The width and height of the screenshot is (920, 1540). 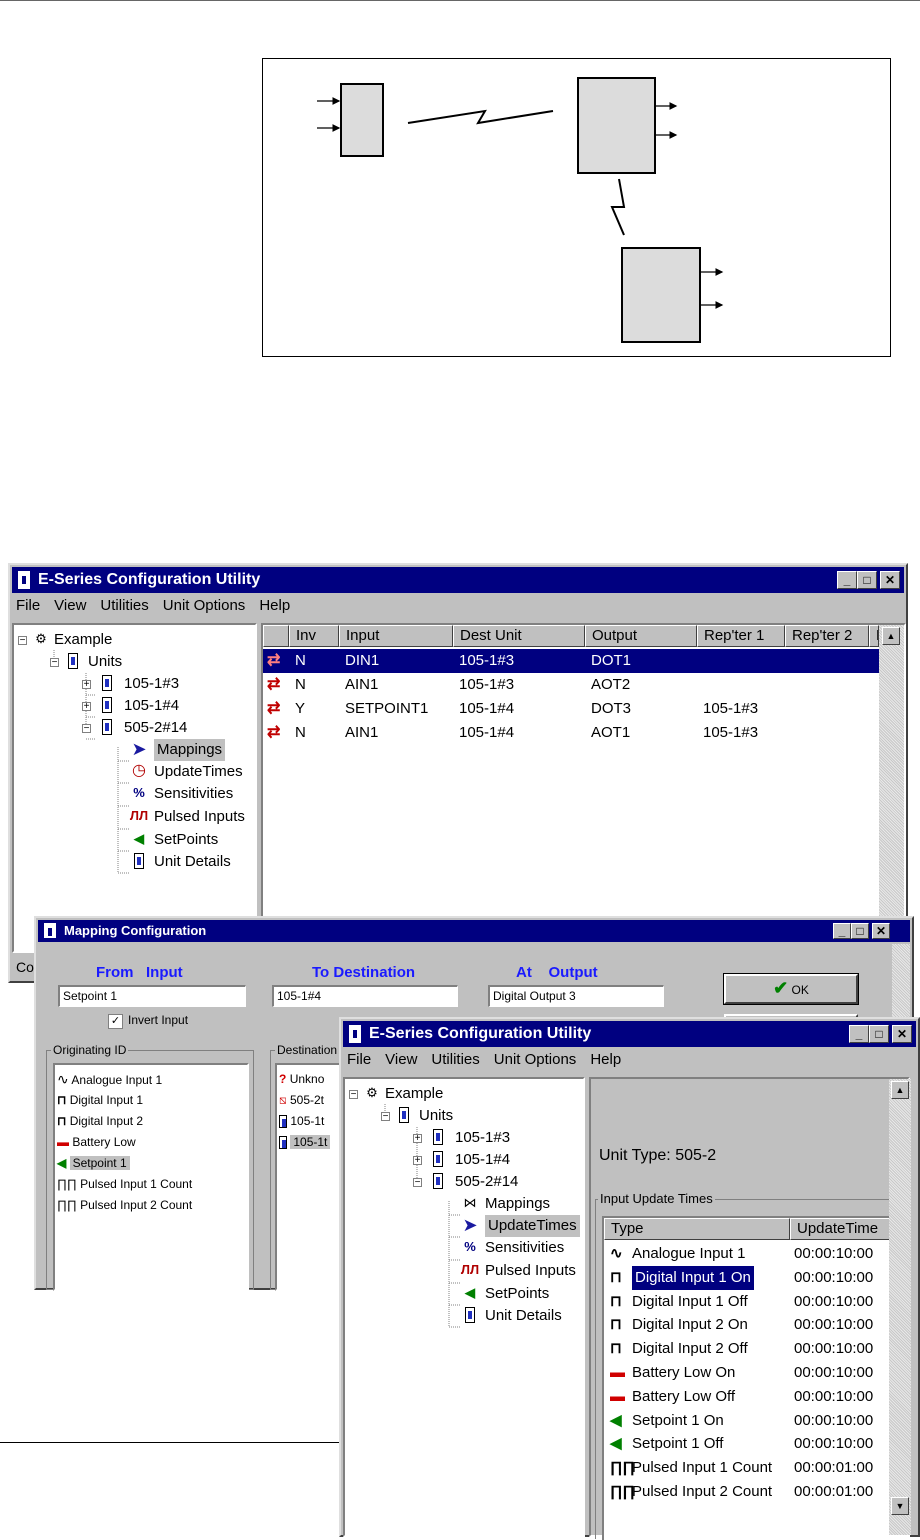 I want to click on second-titlebar: E-Series Configuration Utility _ □ ✕, so click(x=629, y=1034).